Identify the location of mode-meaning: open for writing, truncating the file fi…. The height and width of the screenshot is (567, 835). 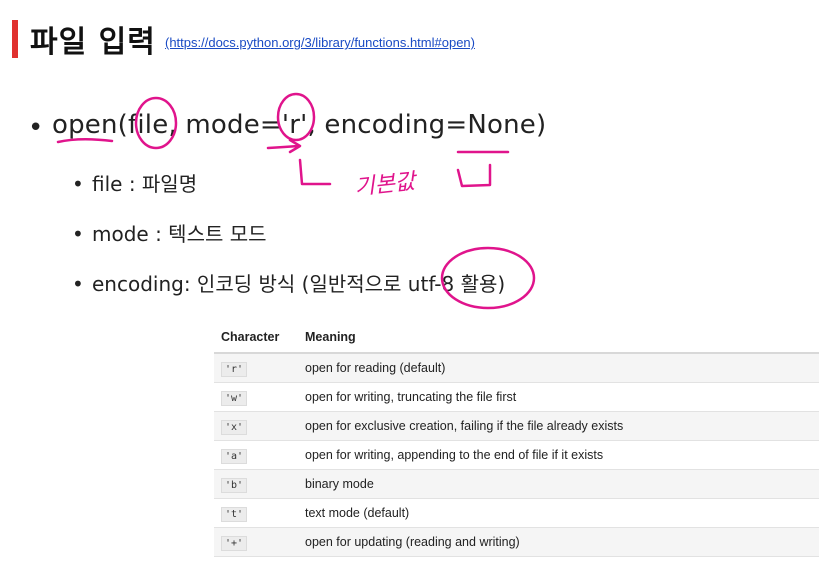
(558, 397).